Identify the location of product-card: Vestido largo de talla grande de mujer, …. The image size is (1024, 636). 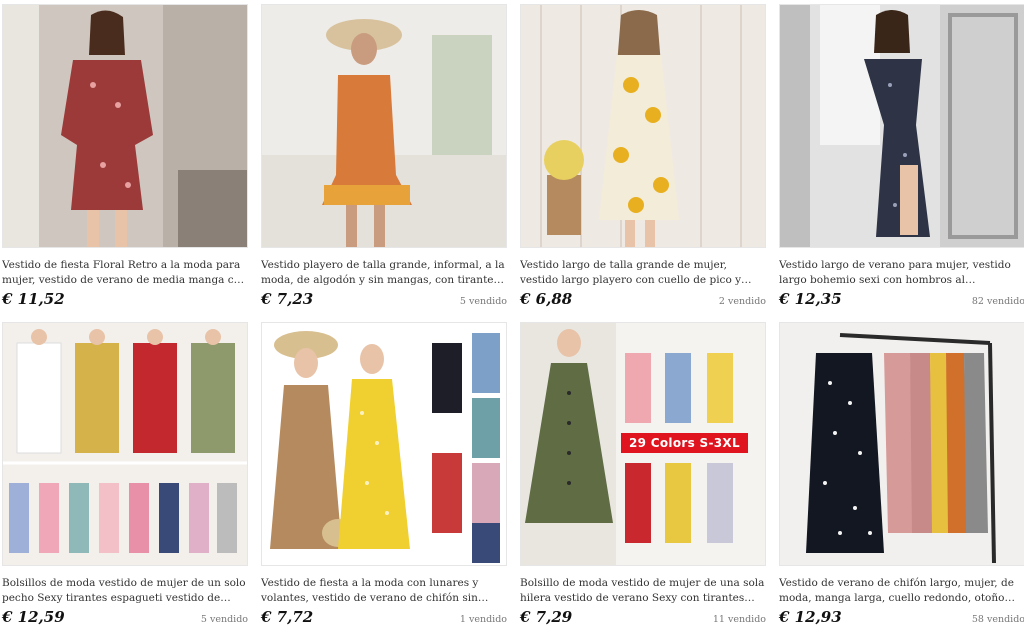
(644, 160).